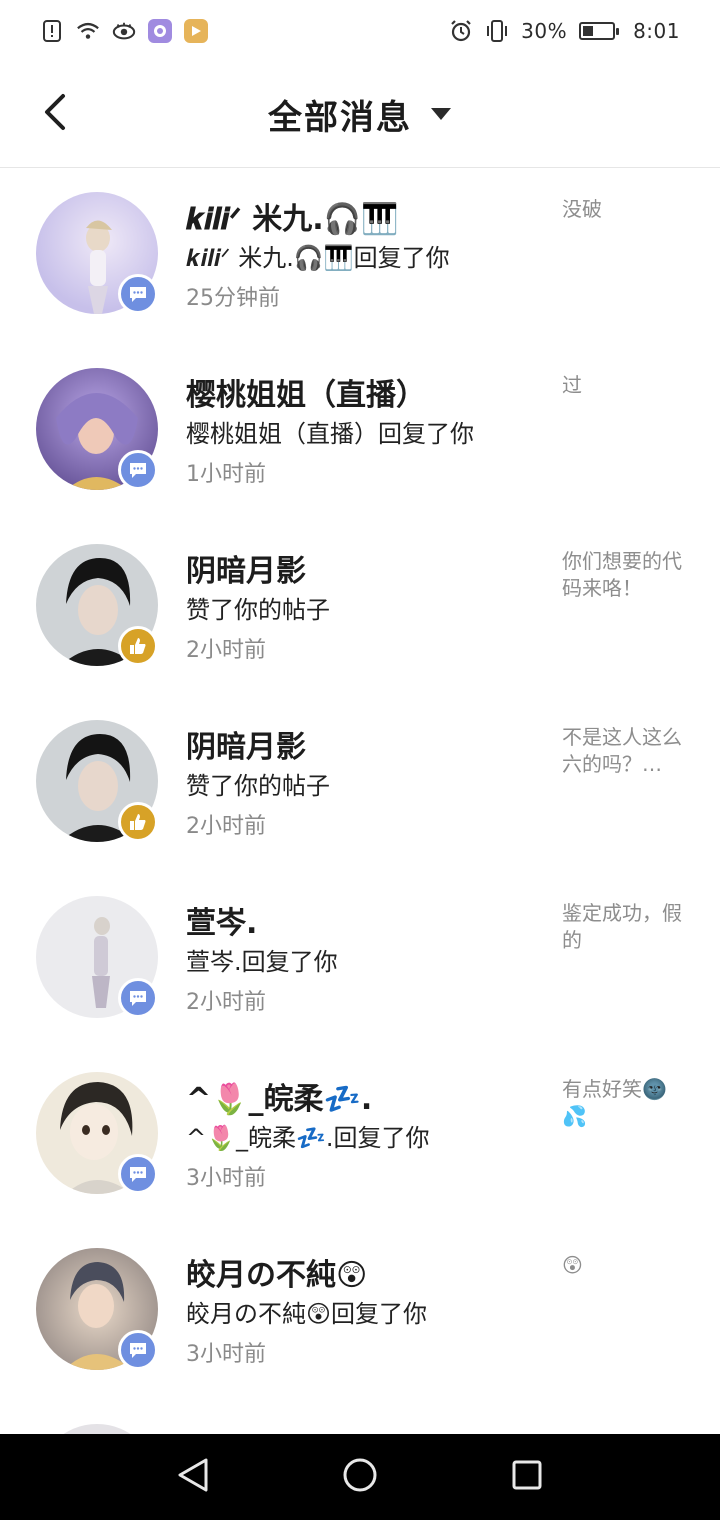 This screenshot has width=720, height=1520. What do you see at coordinates (330, 434) in the screenshot?
I see `message-description: 樱桃姐姐（直播）回复了你` at bounding box center [330, 434].